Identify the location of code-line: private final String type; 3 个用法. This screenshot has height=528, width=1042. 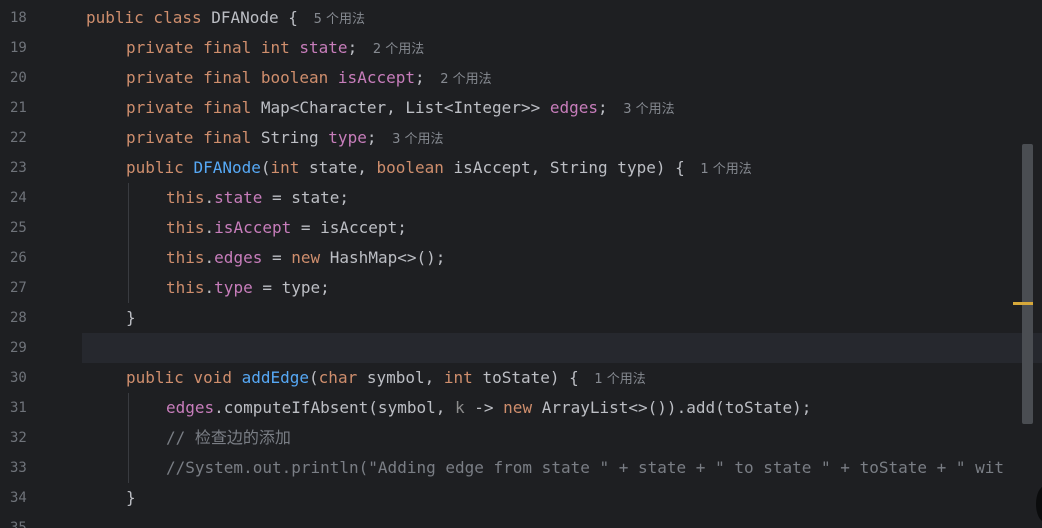
(562, 138).